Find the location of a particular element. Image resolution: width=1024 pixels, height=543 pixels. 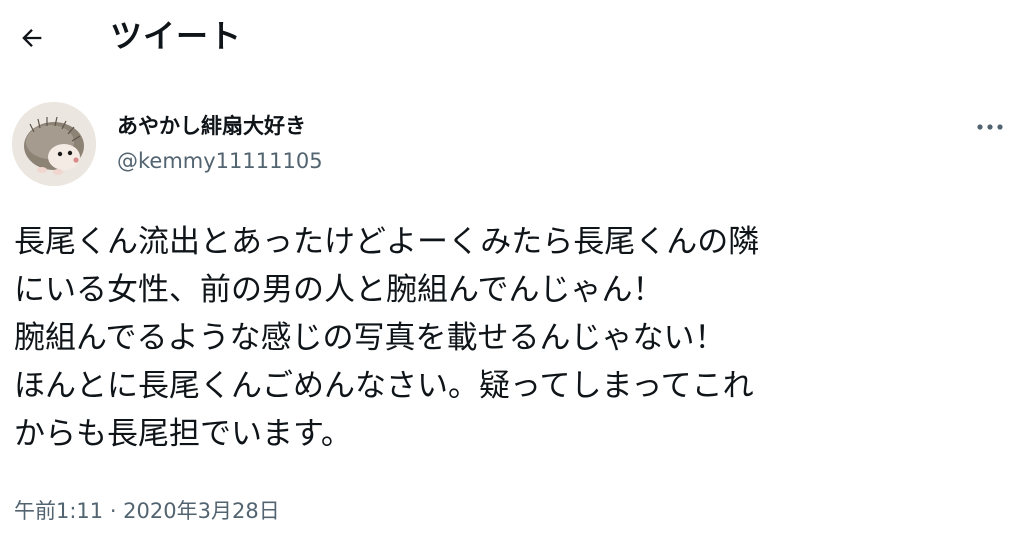

tweet-text-line: 腕組んでるような感じの写真を載せるんじゃない！ is located at coordinates (370, 338).